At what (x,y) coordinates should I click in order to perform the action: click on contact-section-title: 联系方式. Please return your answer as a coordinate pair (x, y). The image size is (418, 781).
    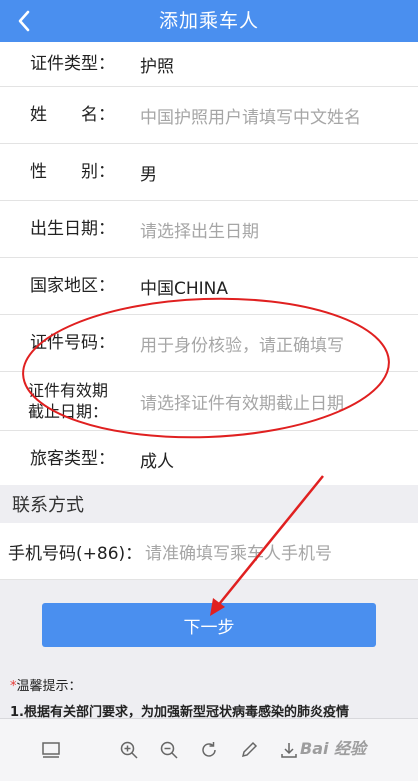
    Looking at the image, I should click on (209, 504).